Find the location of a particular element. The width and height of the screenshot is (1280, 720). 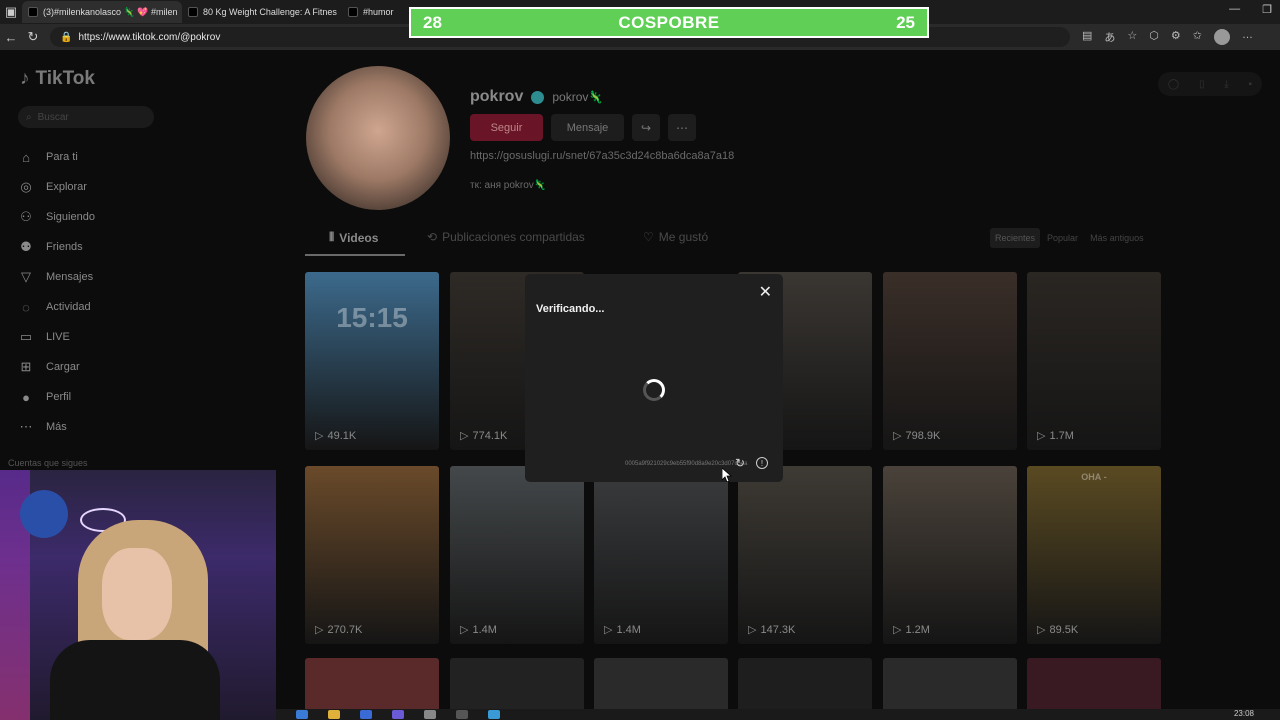

sidebar-item-actividad: ◌ Actividad is located at coordinates (56, 307).